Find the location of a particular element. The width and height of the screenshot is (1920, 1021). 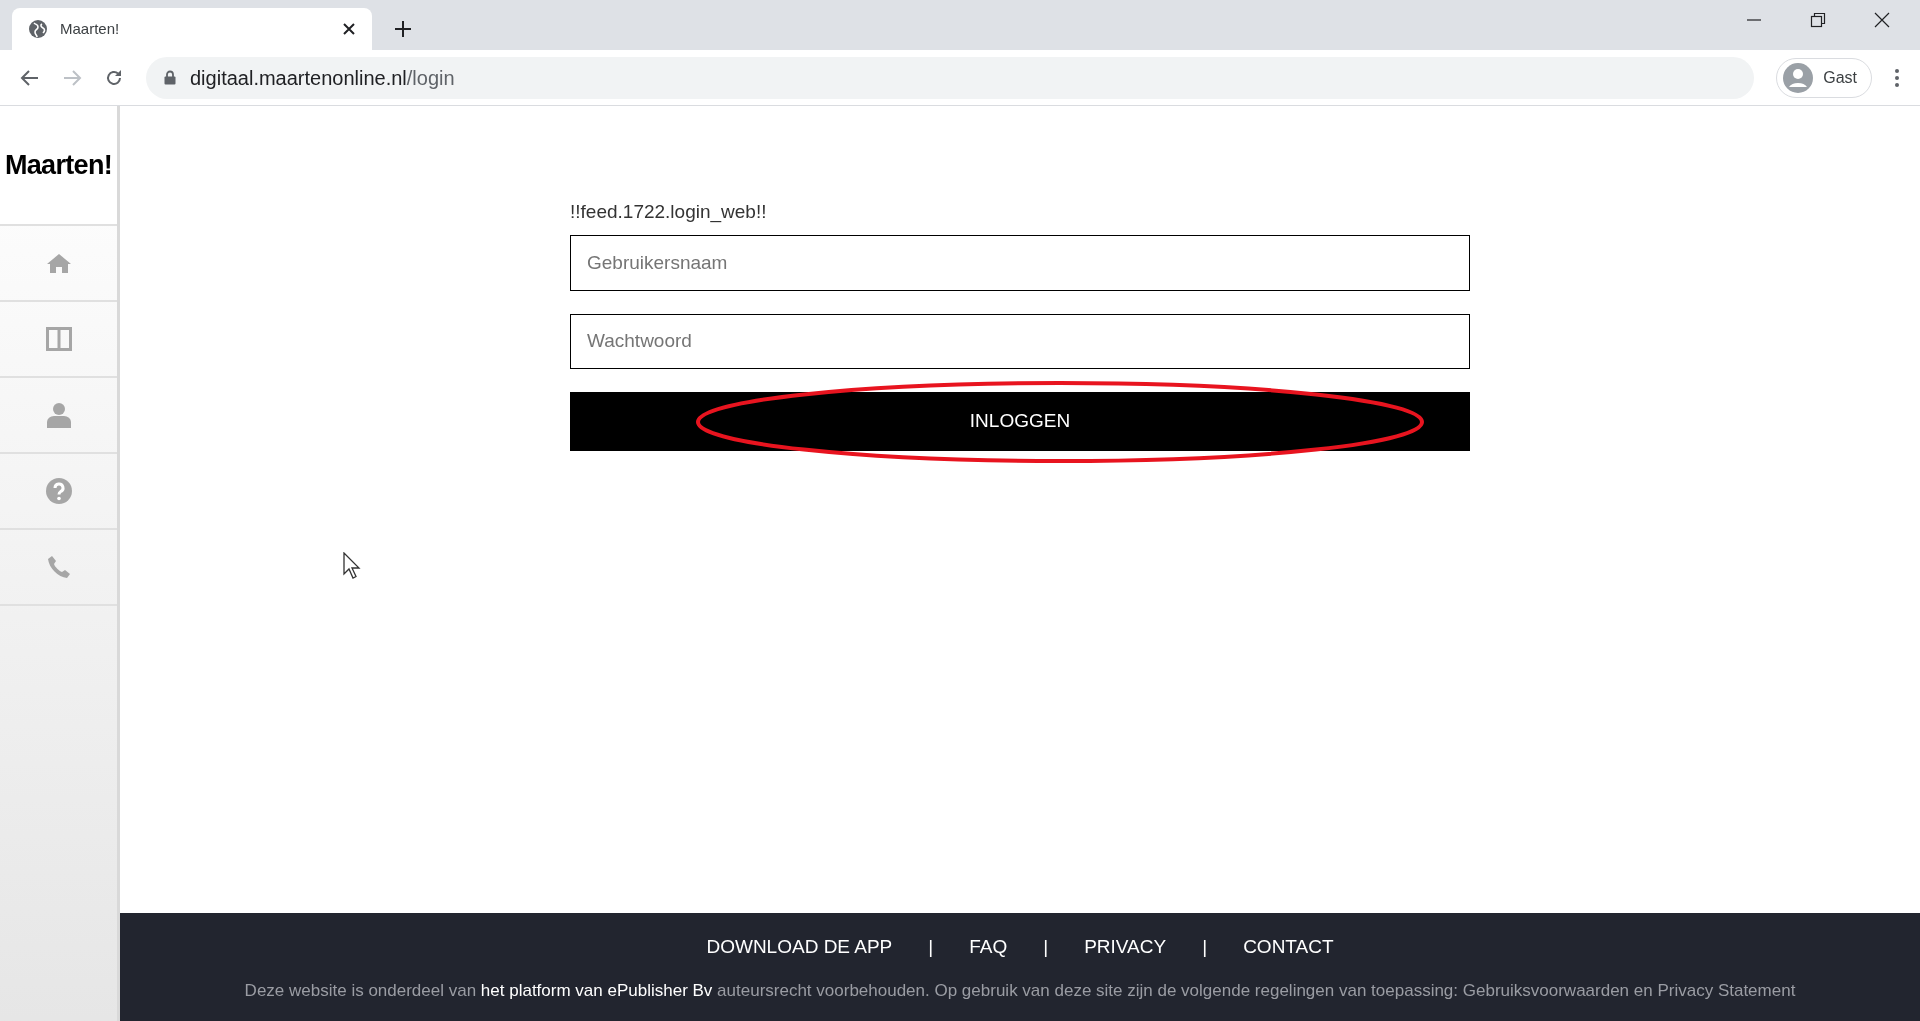

new-tab-icon is located at coordinates (403, 29).